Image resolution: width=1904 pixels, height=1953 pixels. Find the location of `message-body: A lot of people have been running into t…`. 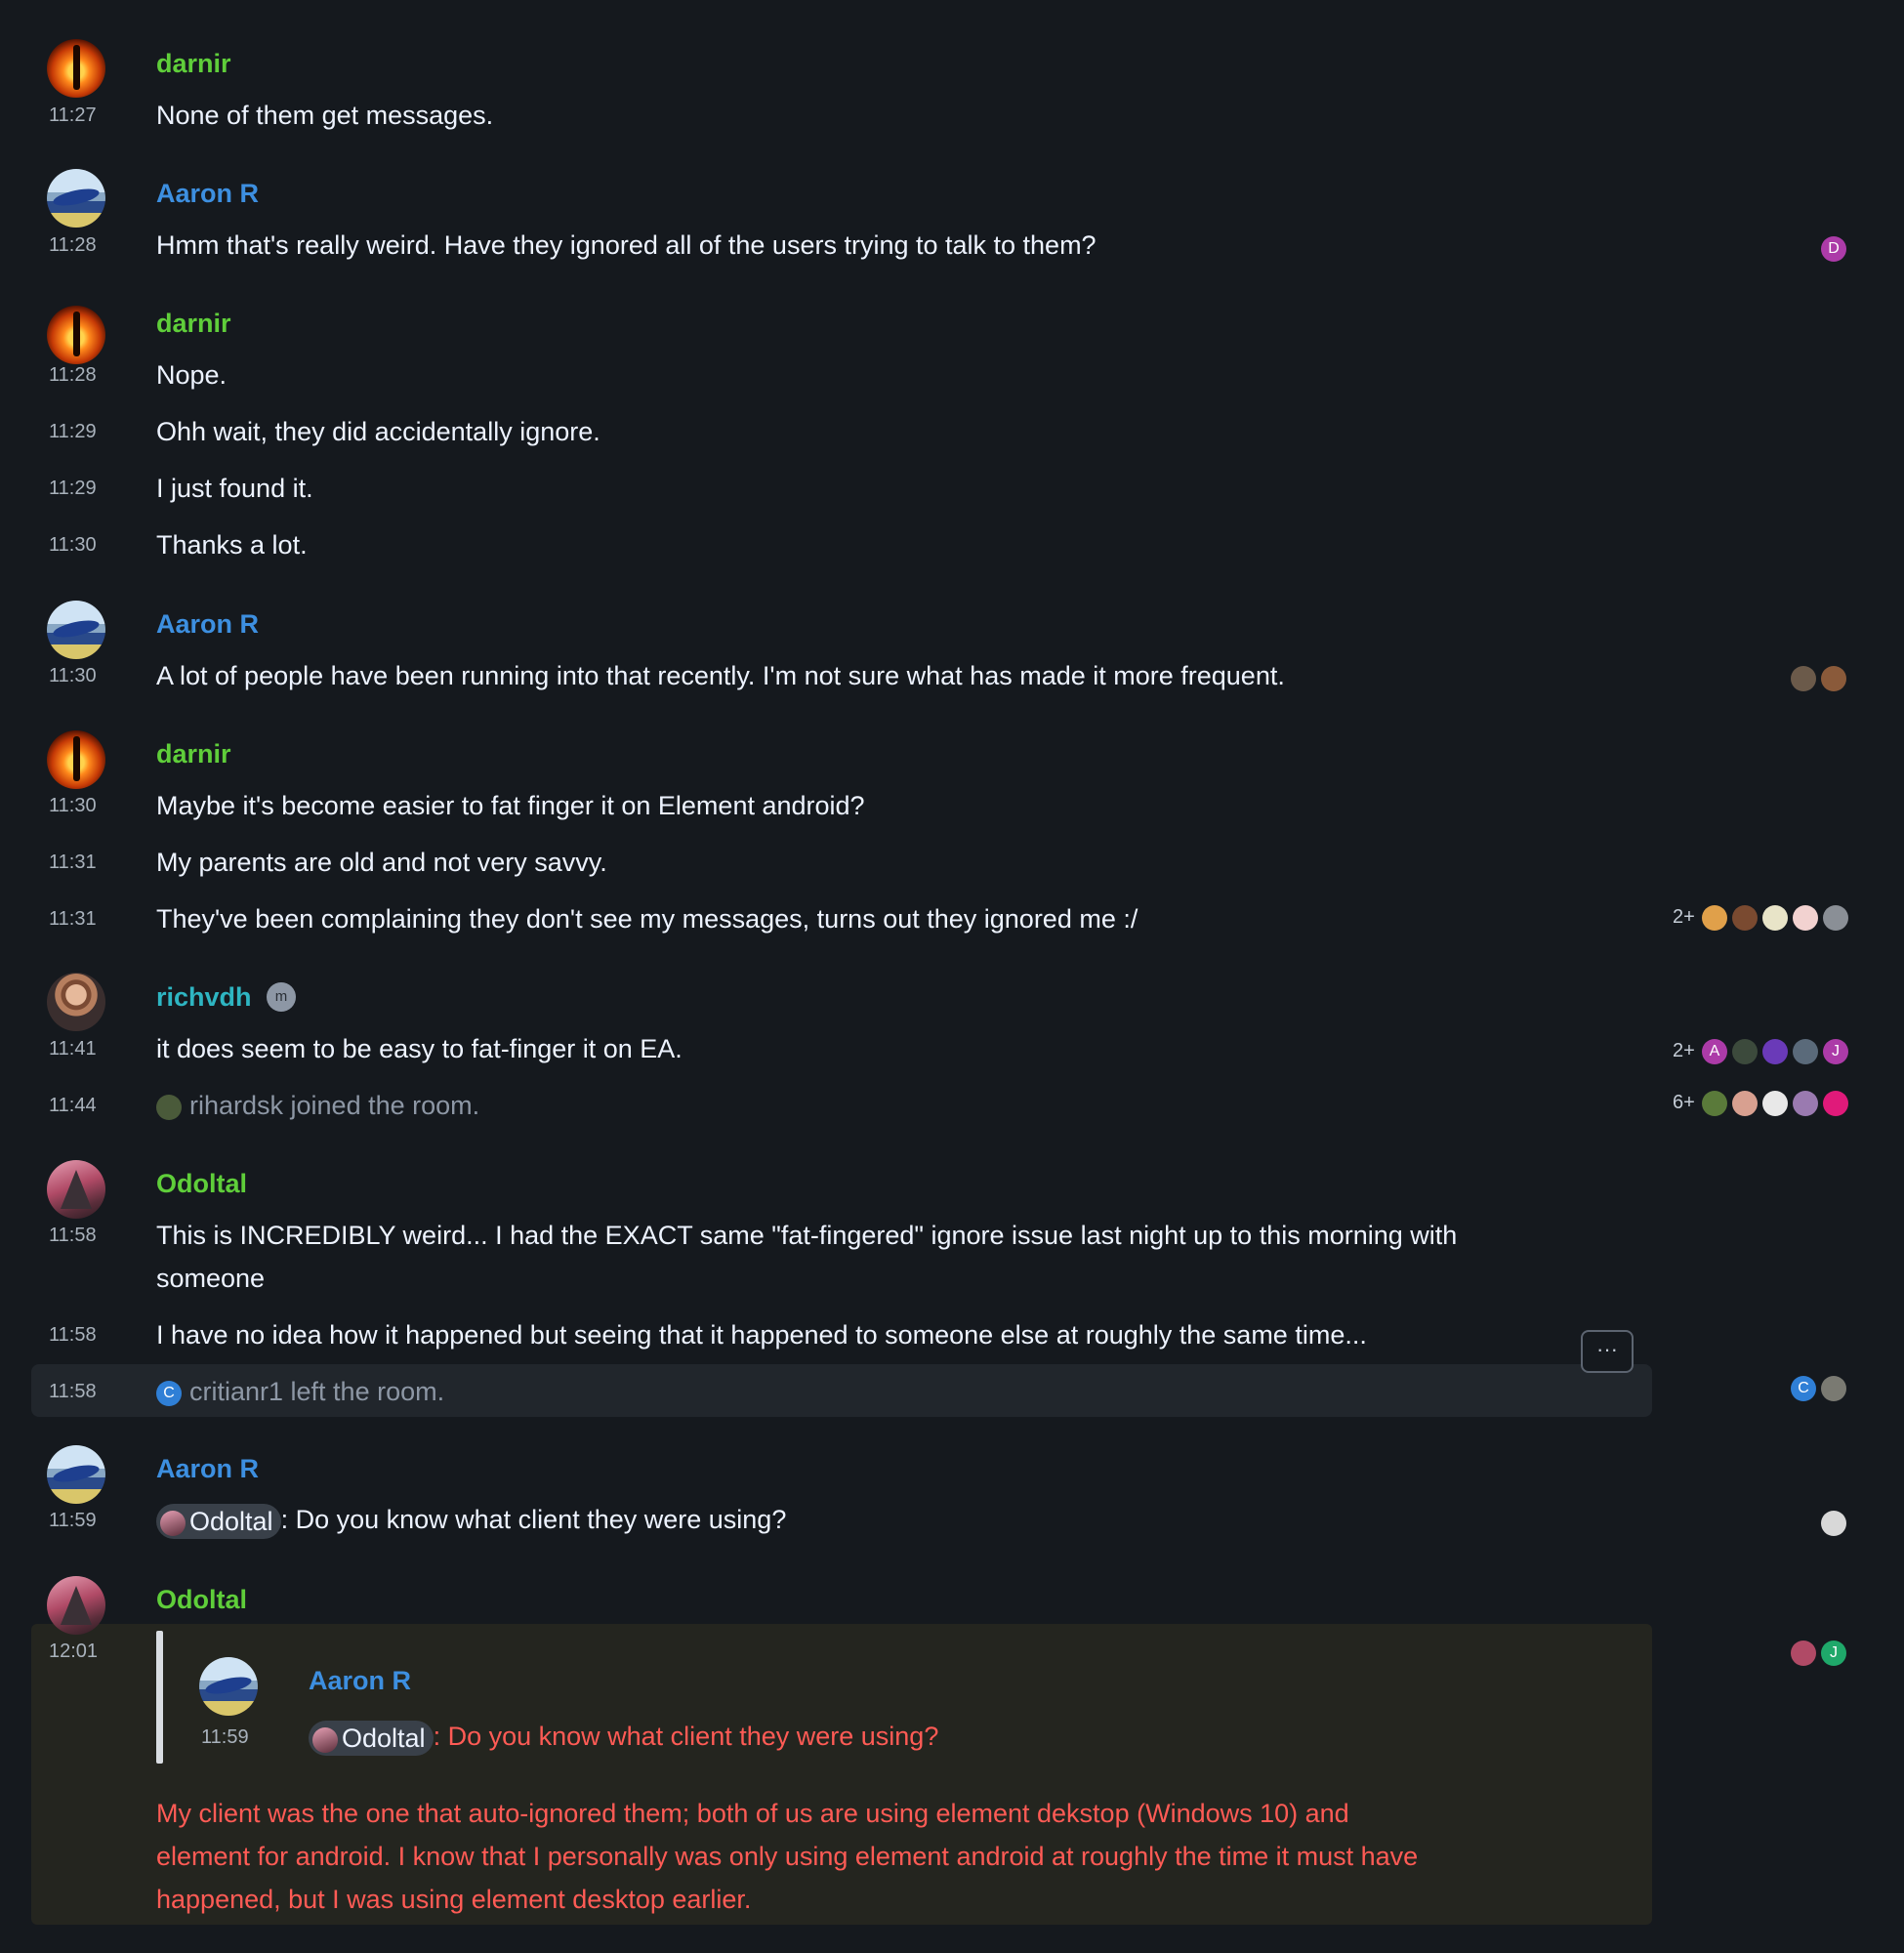

message-body: A lot of people have been running into t… is located at coordinates (720, 675).